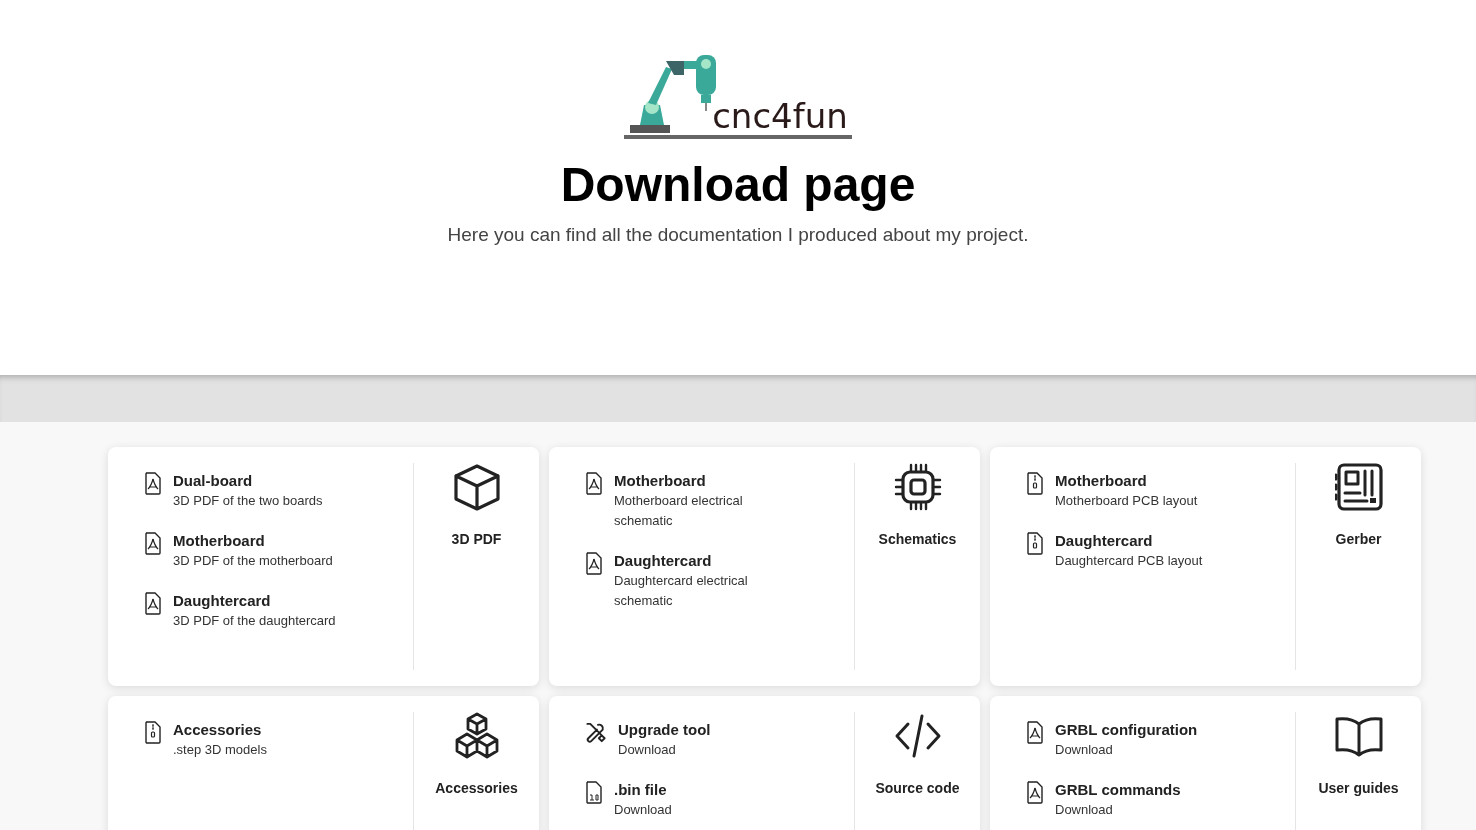 The image size is (1476, 830). I want to click on file-description: Motherboard electrical schematic, so click(679, 511).